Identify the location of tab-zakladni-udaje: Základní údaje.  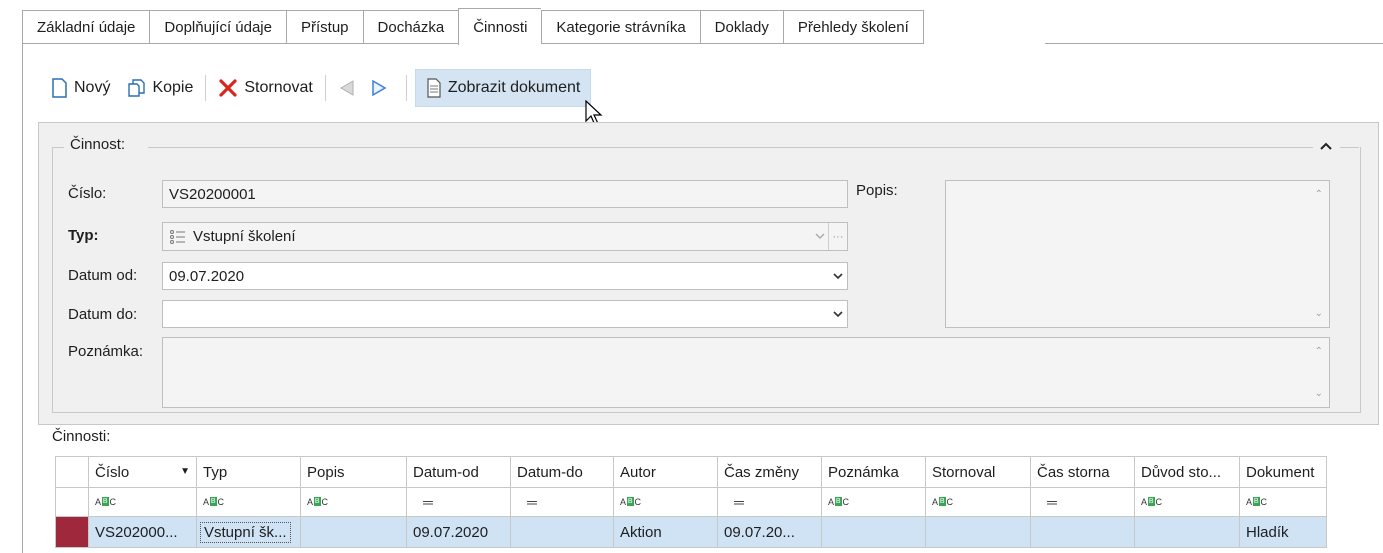
(86, 27).